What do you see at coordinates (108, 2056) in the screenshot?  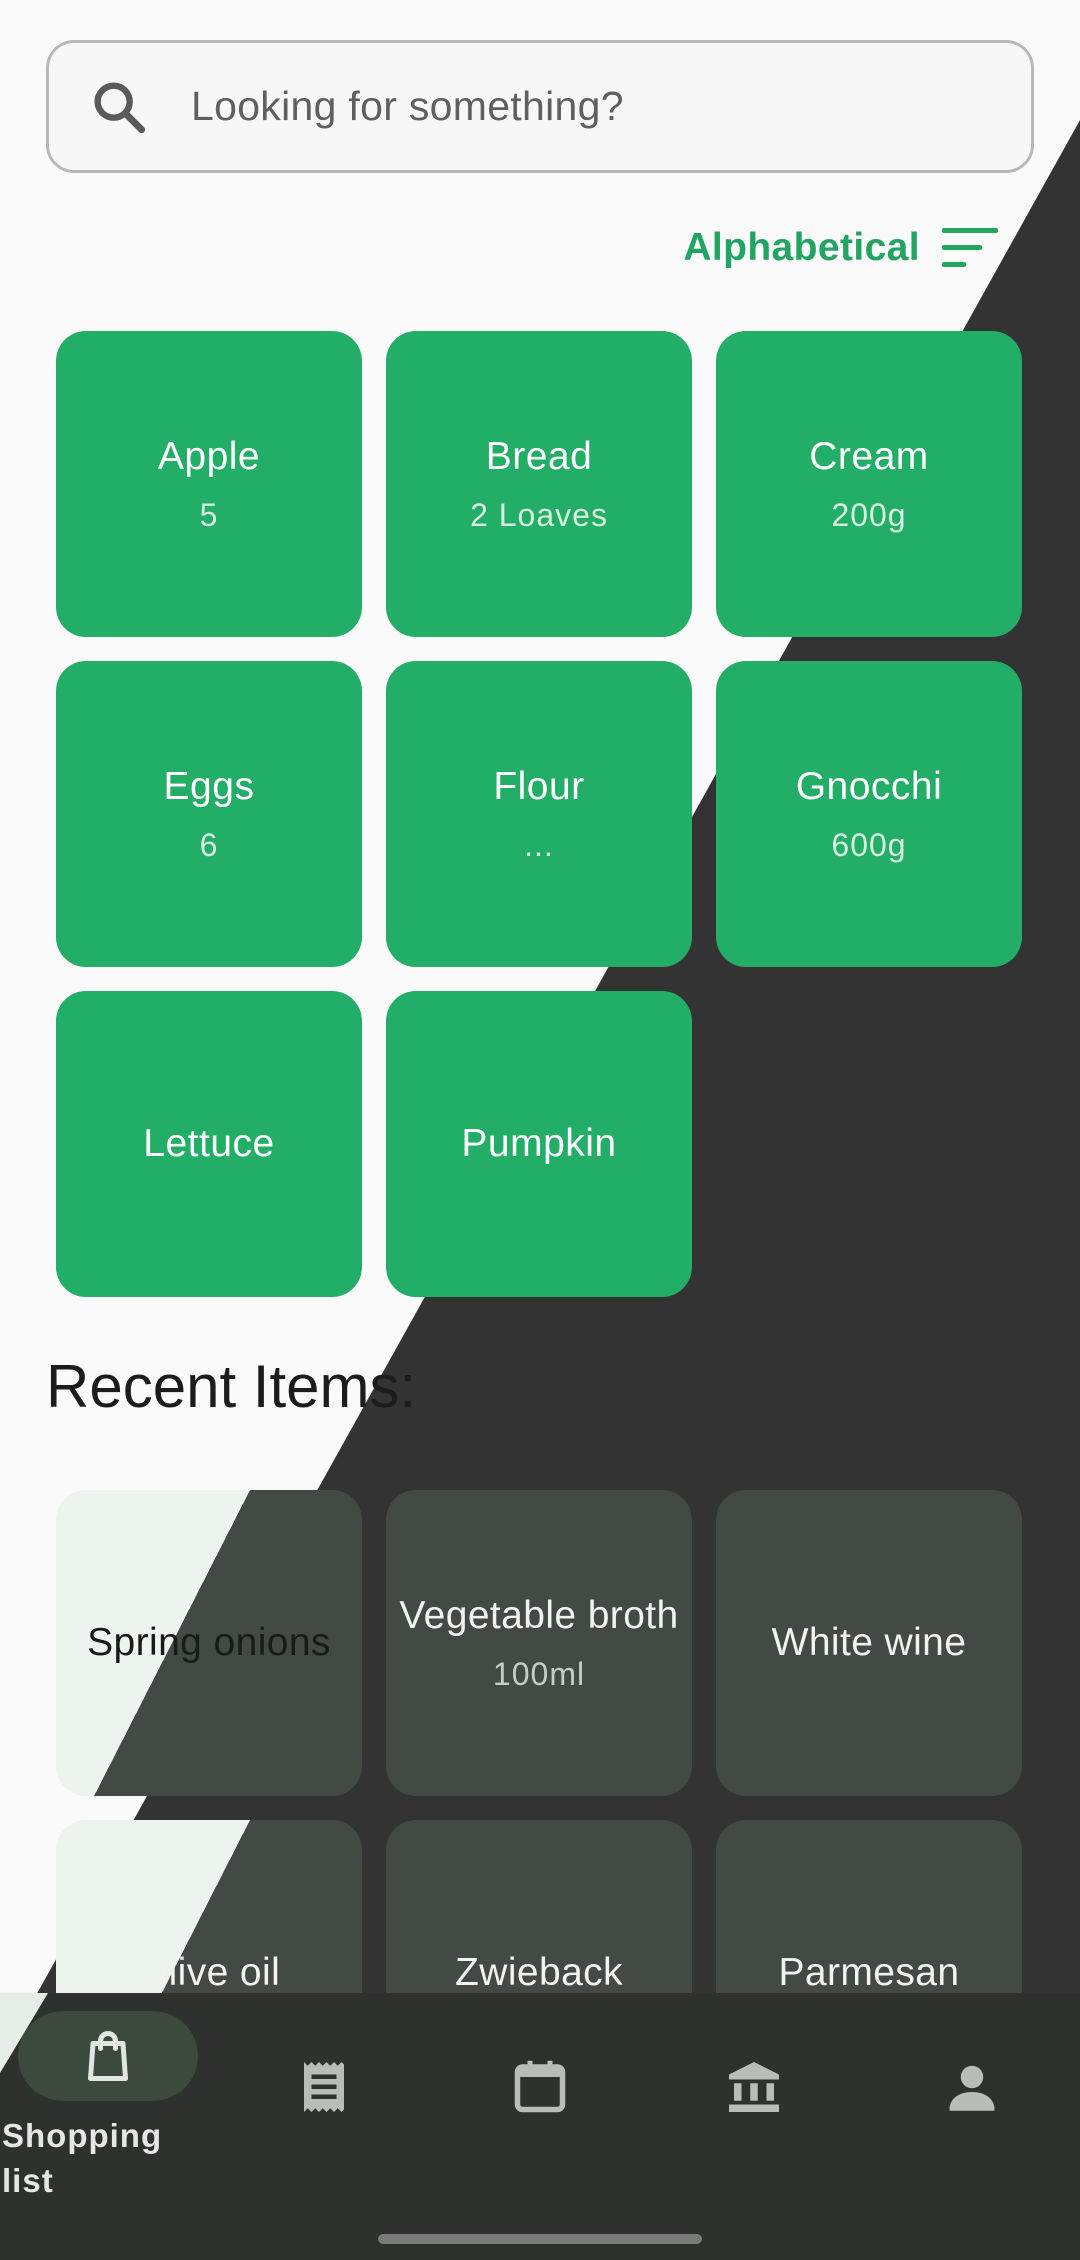 I see `shopping-bag-icon` at bounding box center [108, 2056].